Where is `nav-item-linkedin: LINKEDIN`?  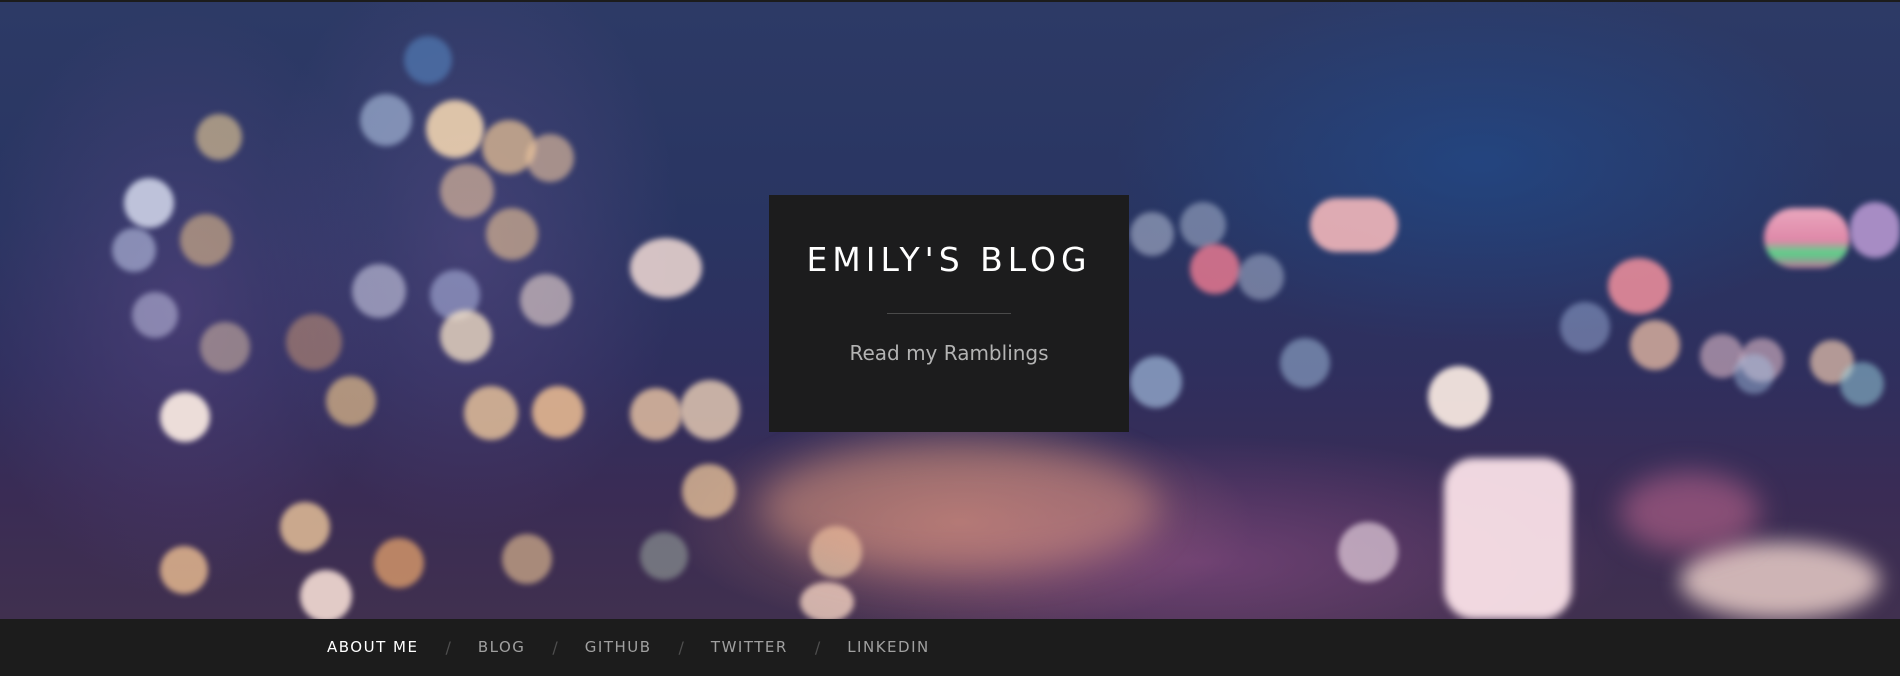 nav-item-linkedin: LINKEDIN is located at coordinates (888, 647).